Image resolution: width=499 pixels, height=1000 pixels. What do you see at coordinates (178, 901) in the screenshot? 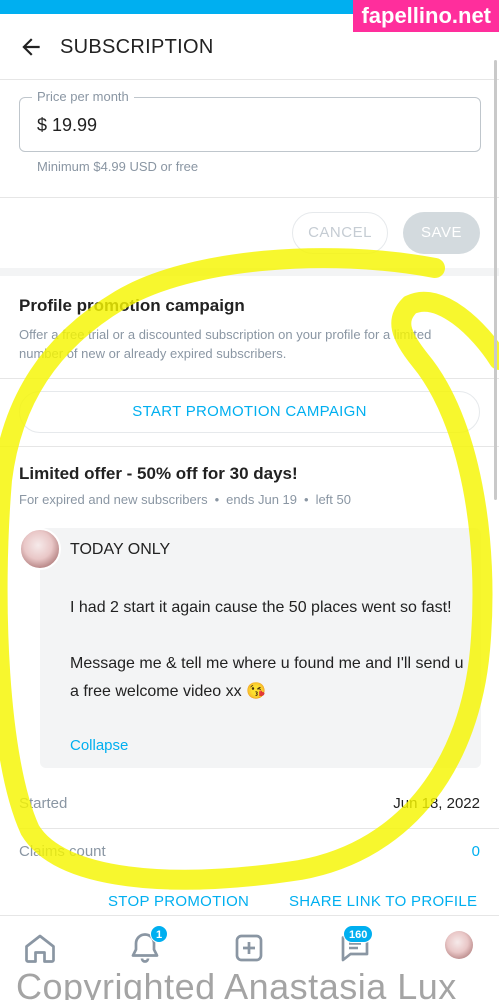
I see `stop-promotion-button: STOP PROMOTION` at bounding box center [178, 901].